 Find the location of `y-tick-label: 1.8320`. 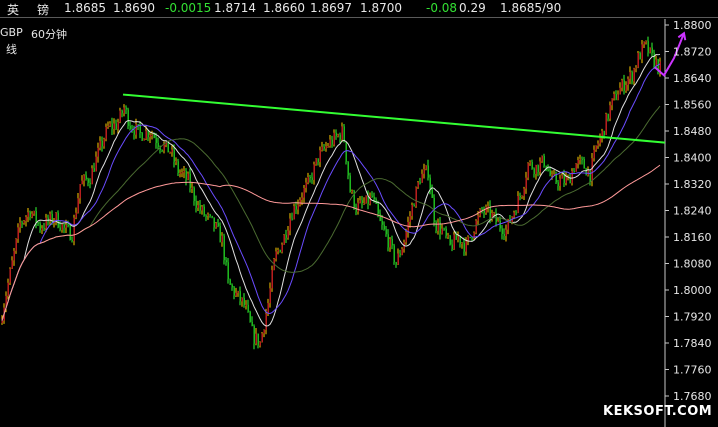

y-tick-label: 1.8320 is located at coordinates (692, 184).